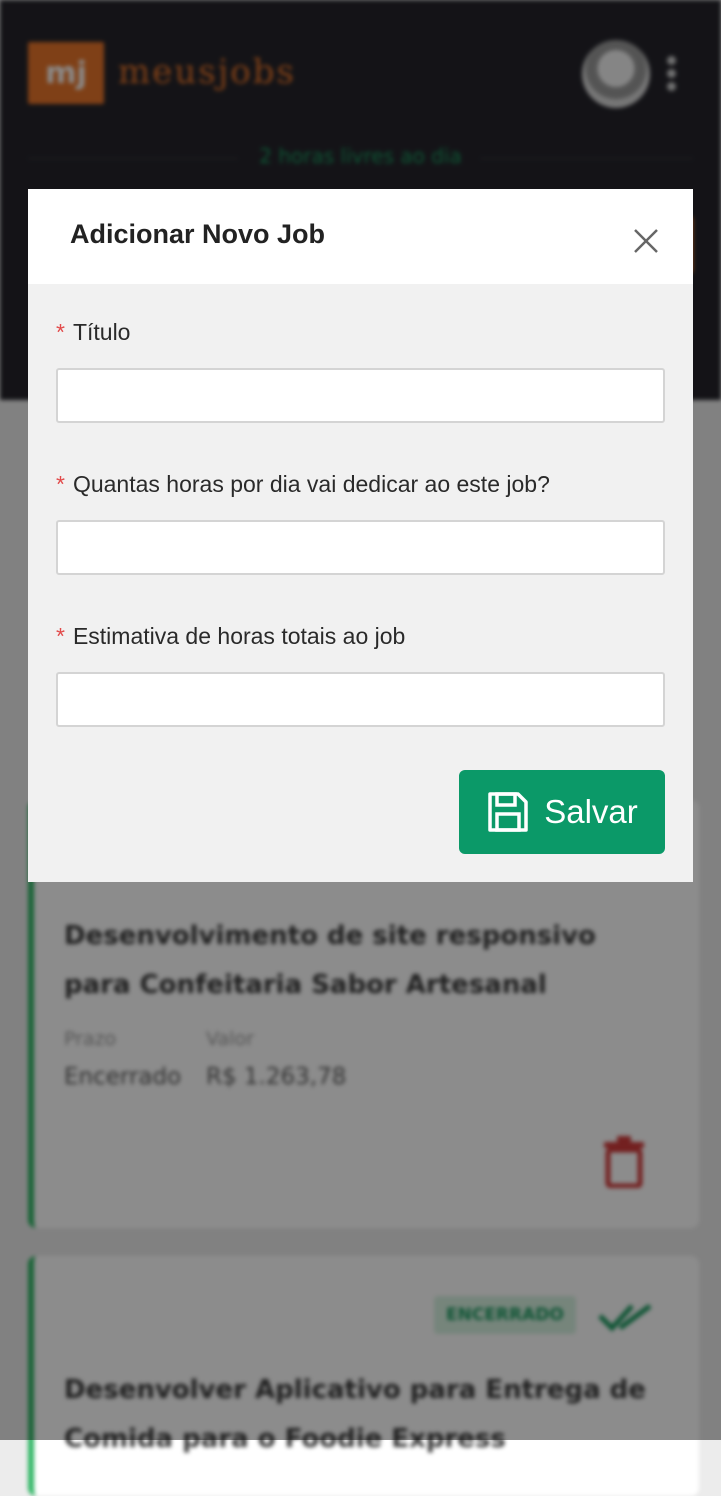 Image resolution: width=721 pixels, height=1496 pixels. I want to click on hours-per-day-input, so click(360, 547).